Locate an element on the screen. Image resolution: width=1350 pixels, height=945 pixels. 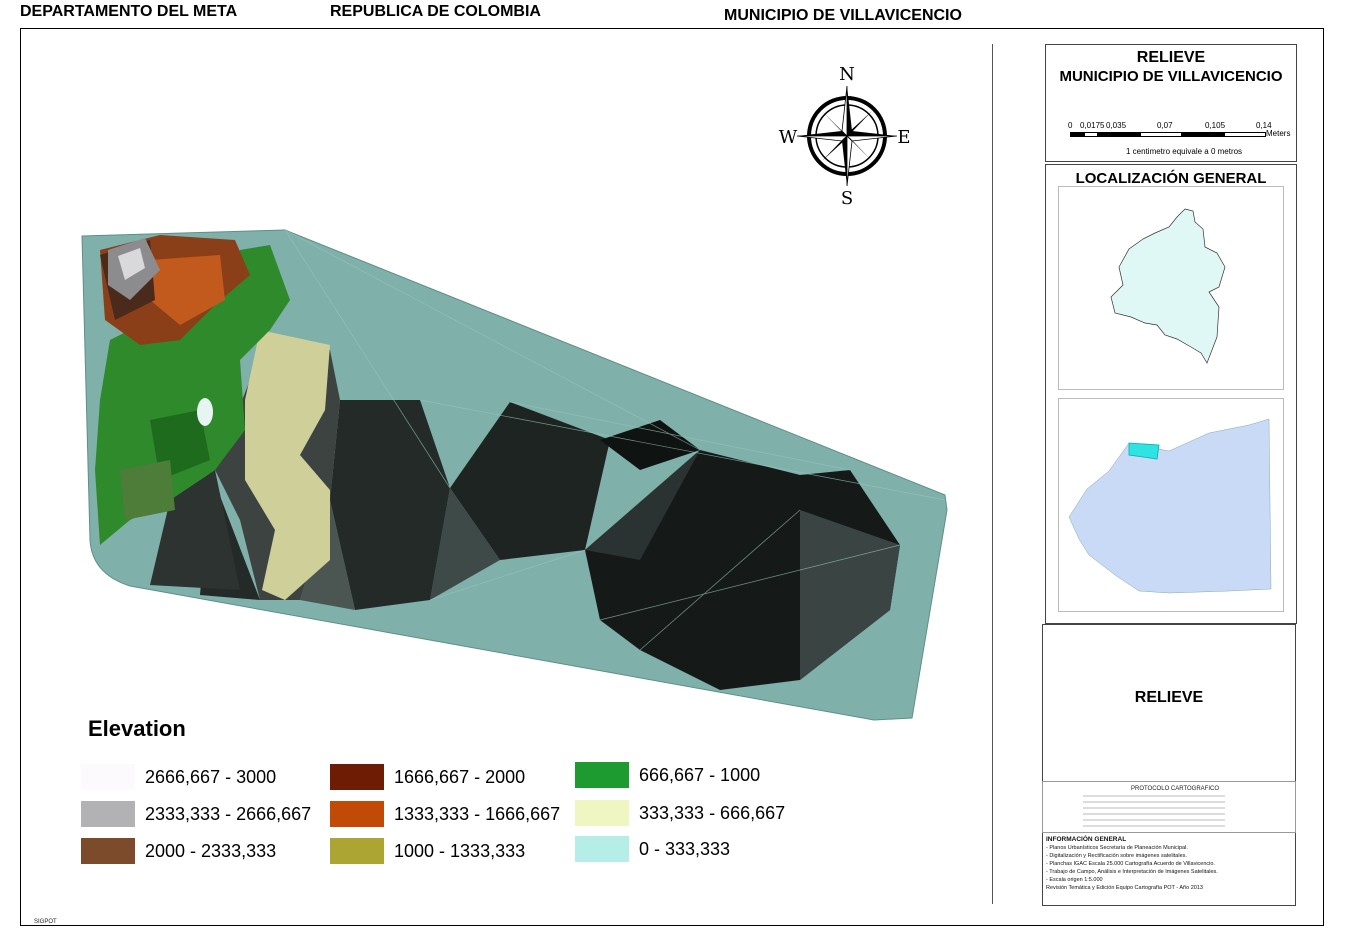
north-arrow: N S E W is located at coordinates (845, 137).